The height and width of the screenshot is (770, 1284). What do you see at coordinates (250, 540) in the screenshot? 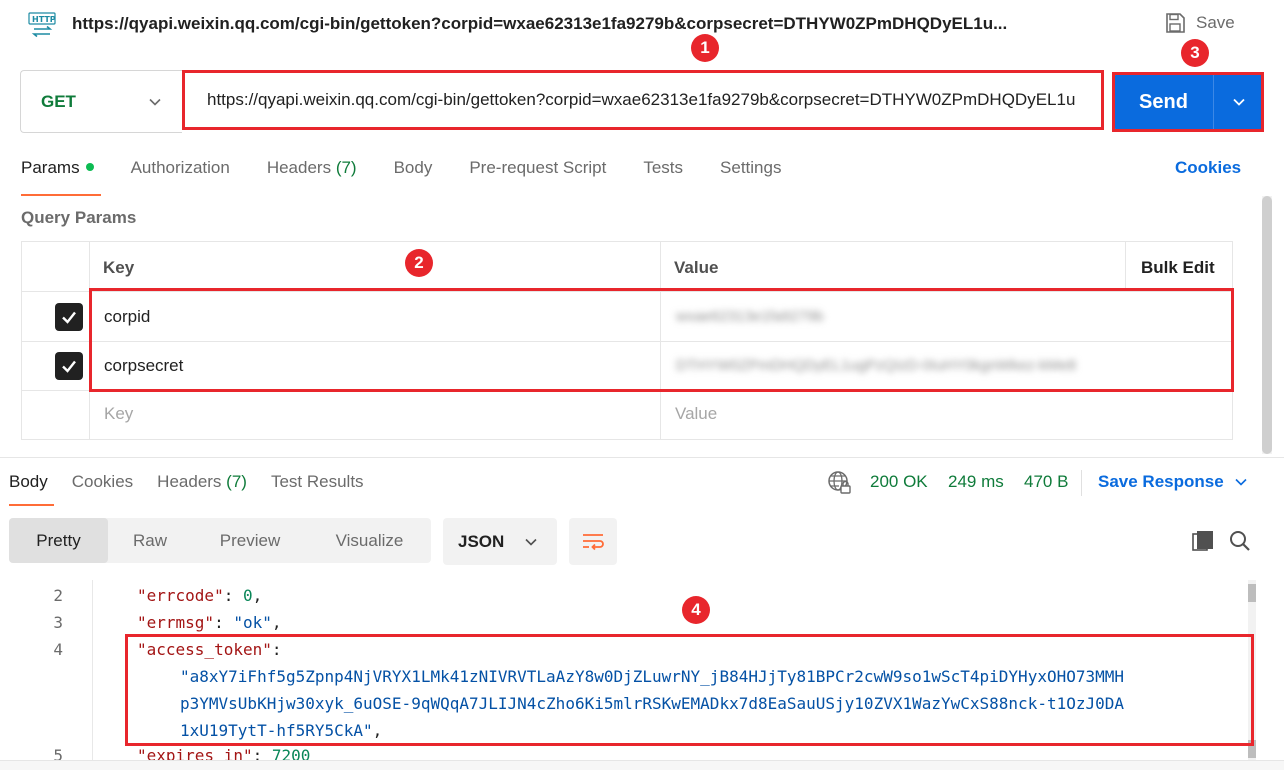
I see `format-preview-button: Preview` at bounding box center [250, 540].